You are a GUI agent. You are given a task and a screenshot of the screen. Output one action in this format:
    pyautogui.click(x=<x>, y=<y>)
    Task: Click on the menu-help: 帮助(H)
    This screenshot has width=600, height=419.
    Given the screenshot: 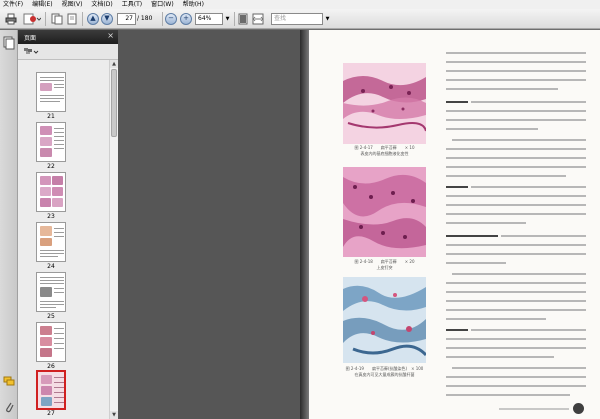 What is the action you would take?
    pyautogui.click(x=193, y=4)
    